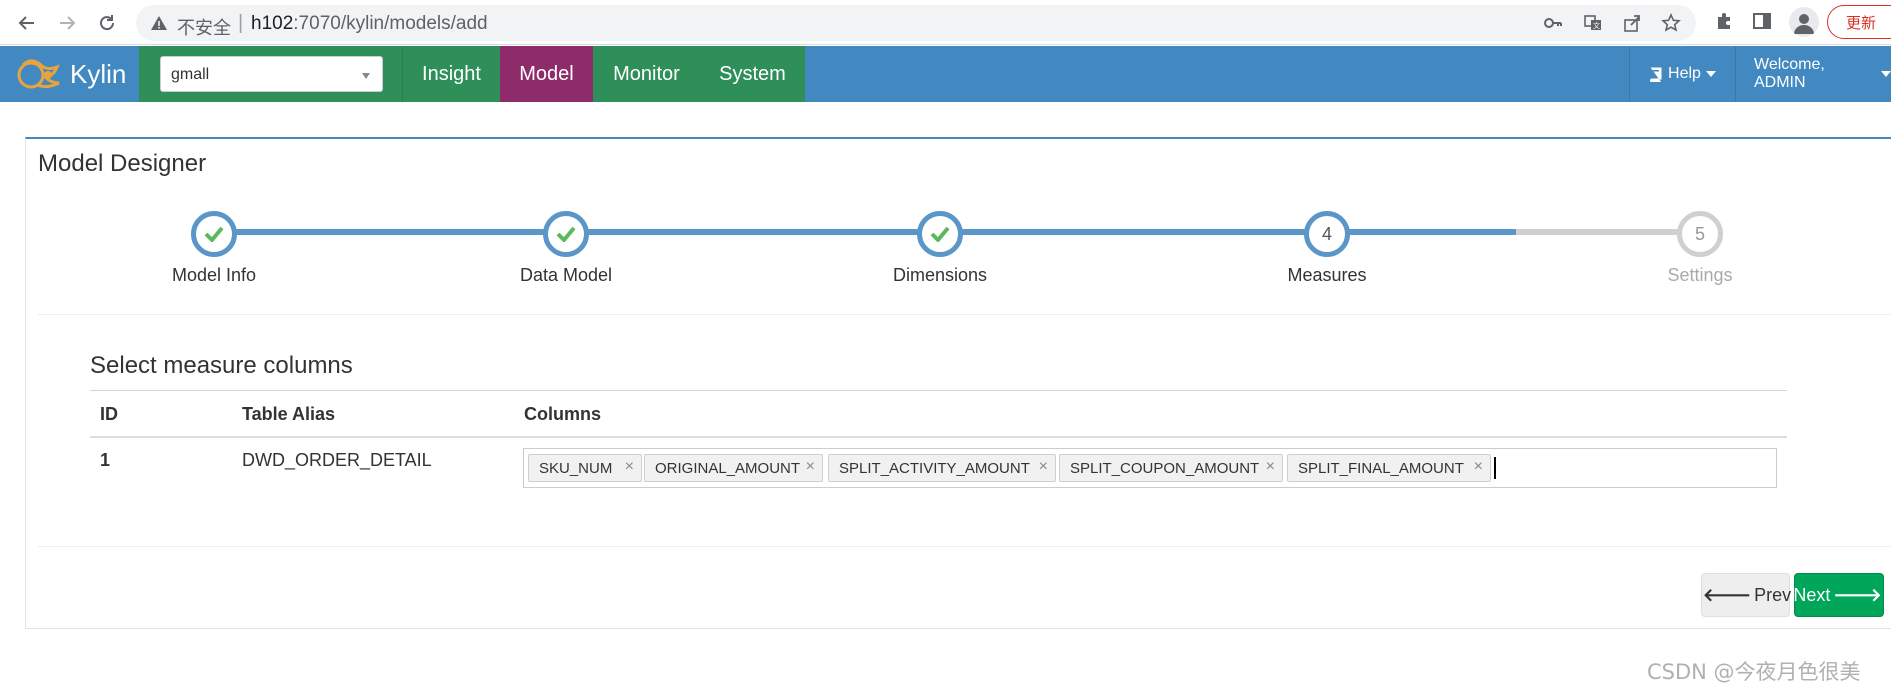 This screenshot has width=1891, height=691. I want to click on column-tag: SPLIT_ACTIVITY_AMOUNT ×, so click(942, 468).